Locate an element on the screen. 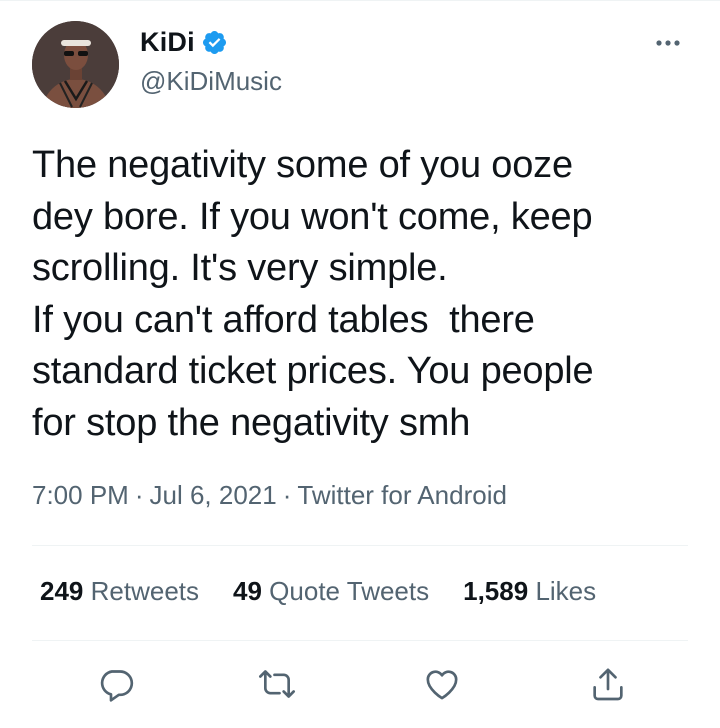  avatar is located at coordinates (75, 64).